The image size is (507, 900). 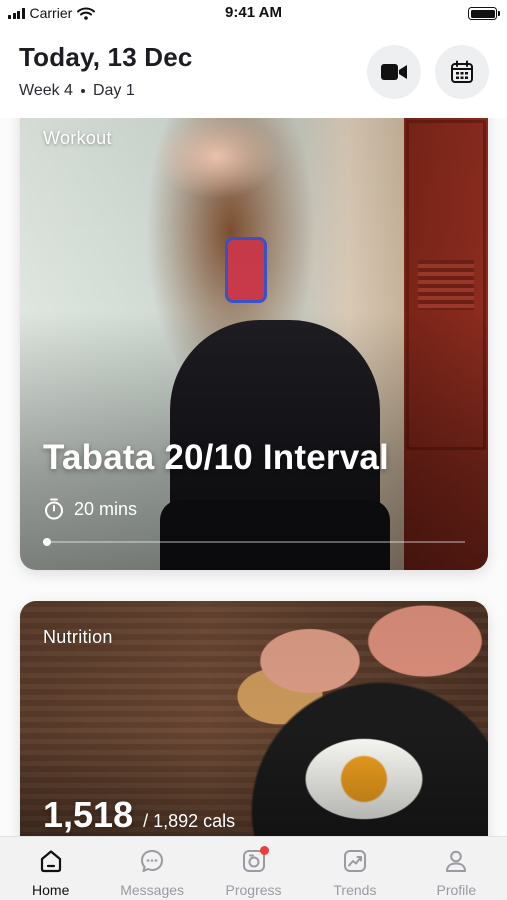 What do you see at coordinates (253, 73) in the screenshot?
I see `header: Today, 13 Dec Week 4 Day 1` at bounding box center [253, 73].